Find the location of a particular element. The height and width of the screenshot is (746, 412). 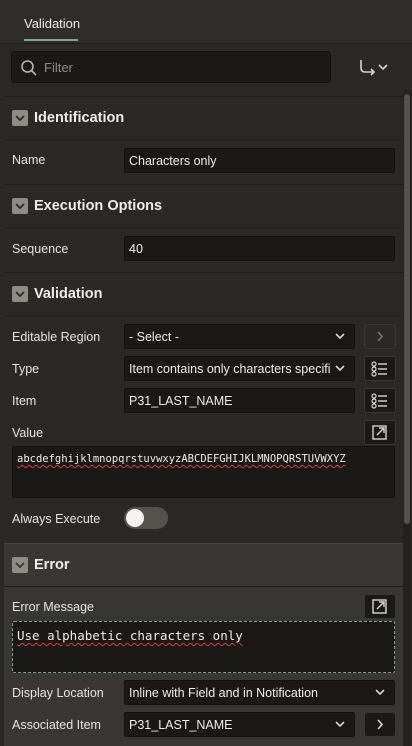

item-label: Item is located at coordinates (24, 401).